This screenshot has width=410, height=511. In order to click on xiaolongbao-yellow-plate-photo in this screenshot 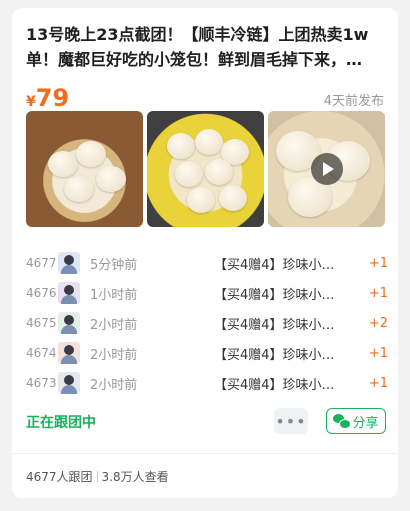, I will do `click(205, 169)`.